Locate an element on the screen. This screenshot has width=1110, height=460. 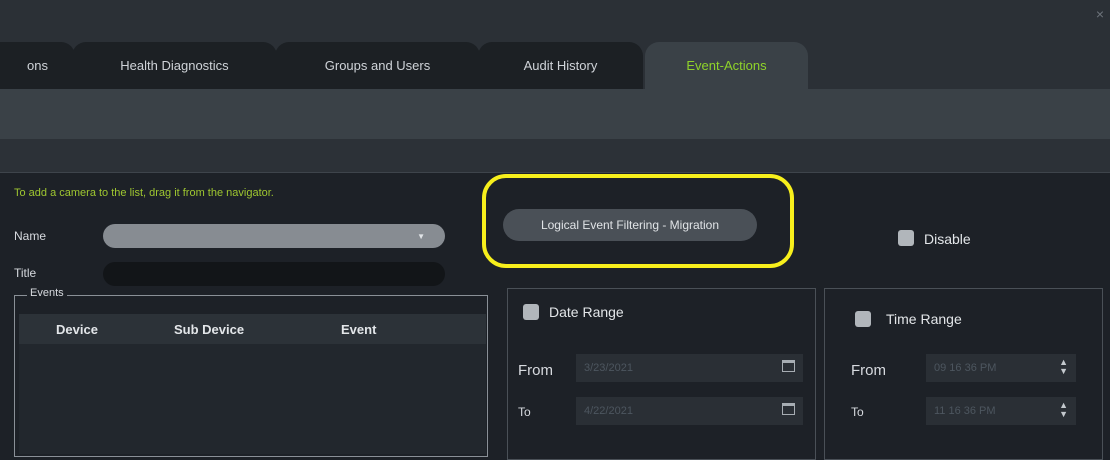
title-bar: × is located at coordinates (555, 16).